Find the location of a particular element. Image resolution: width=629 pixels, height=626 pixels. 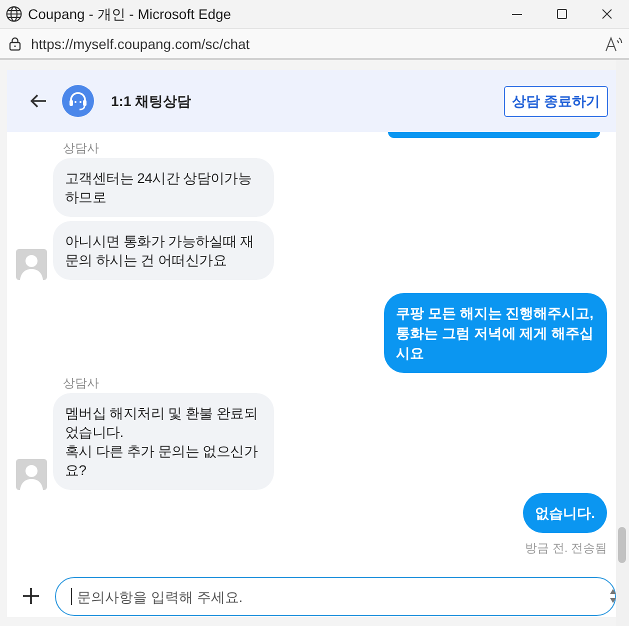

scroll-arrows-icon is located at coordinates (613, 596).